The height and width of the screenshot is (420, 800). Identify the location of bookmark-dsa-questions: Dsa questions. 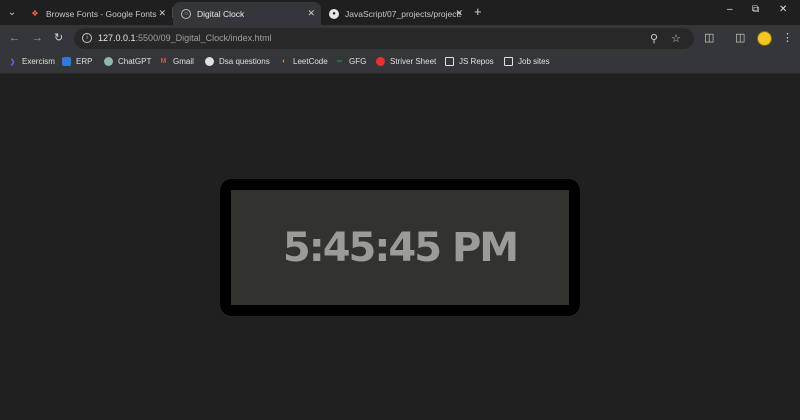
(237, 61).